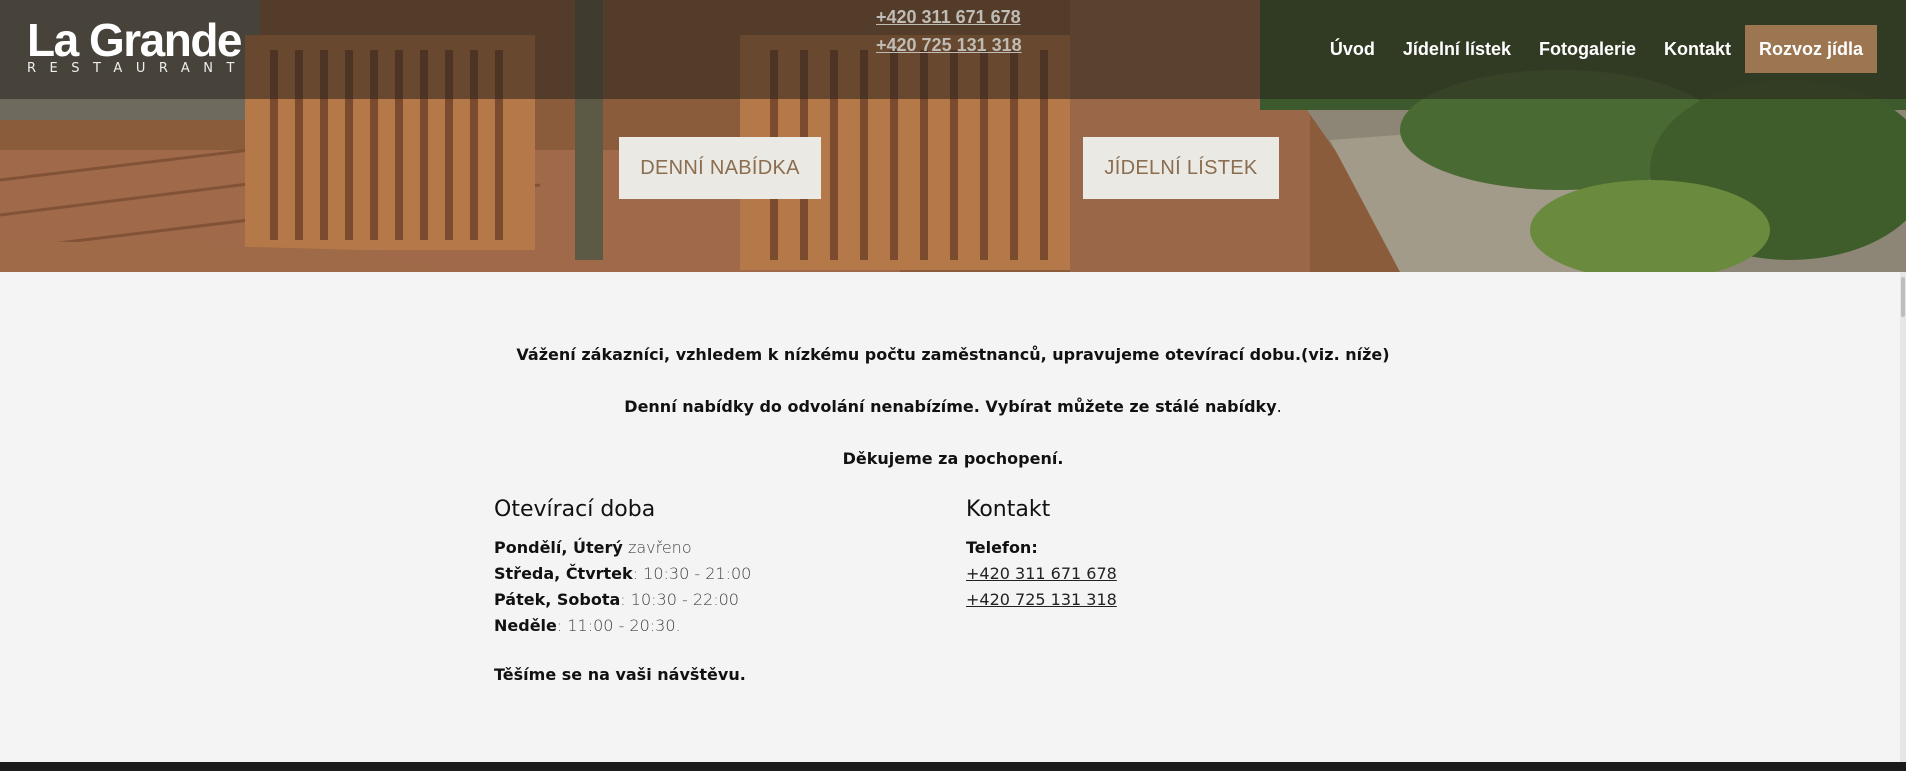  I want to click on hours-row: Středa, Čtvrtek: 10:30 - 21:00, so click(704, 574).